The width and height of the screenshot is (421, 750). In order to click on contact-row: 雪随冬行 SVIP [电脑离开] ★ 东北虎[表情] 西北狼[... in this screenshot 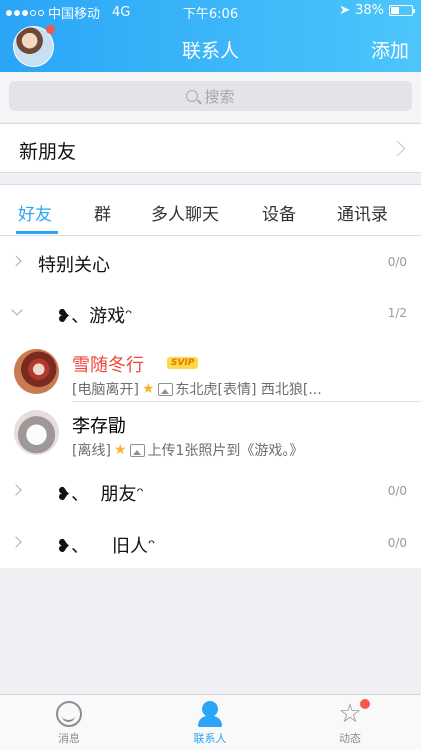, I will do `click(210, 371)`.